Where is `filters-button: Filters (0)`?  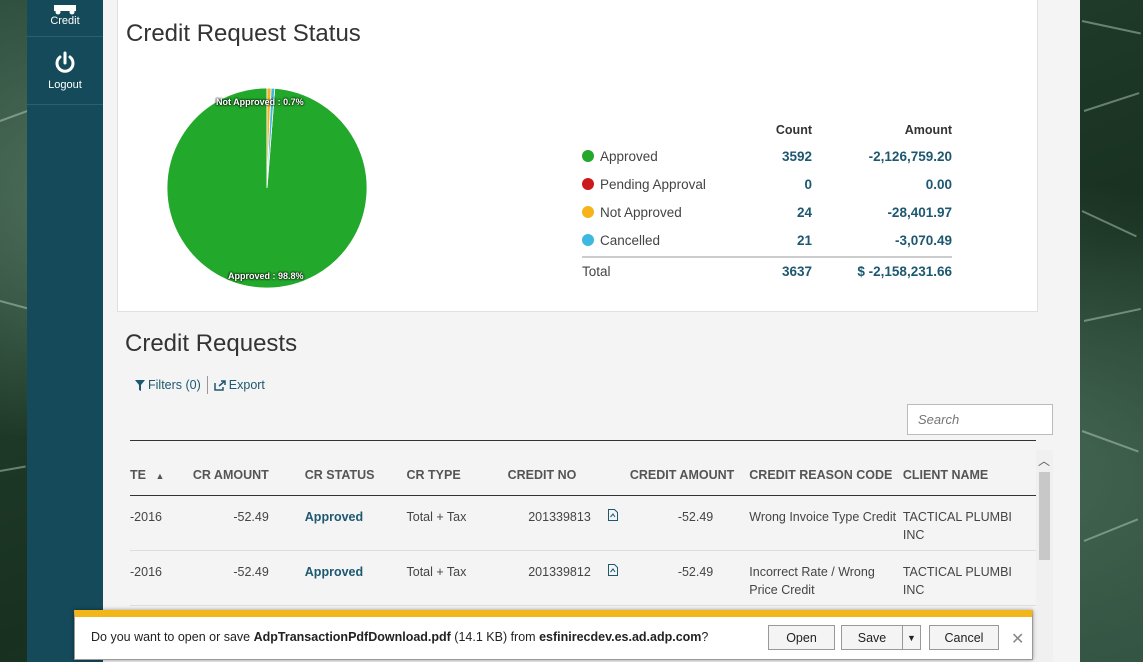
filters-button: Filters (0) is located at coordinates (168, 385).